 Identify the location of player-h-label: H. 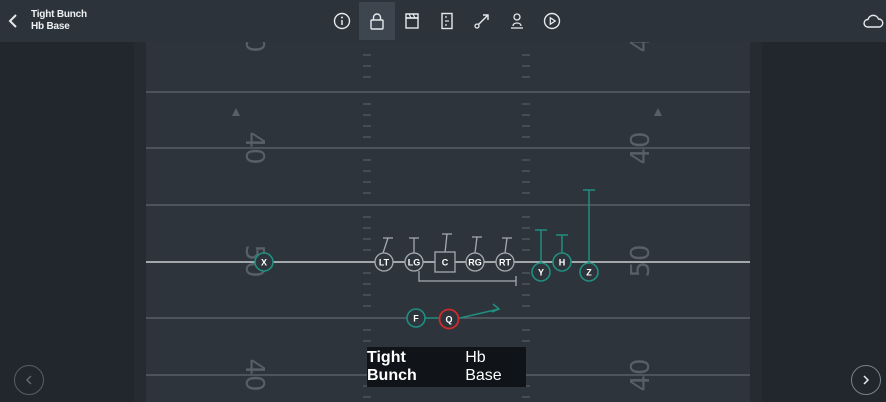
(562, 263).